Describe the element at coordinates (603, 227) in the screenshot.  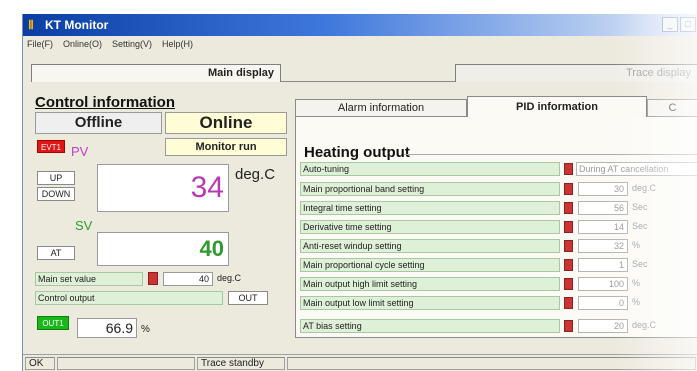
I see `param-value: 14` at that location.